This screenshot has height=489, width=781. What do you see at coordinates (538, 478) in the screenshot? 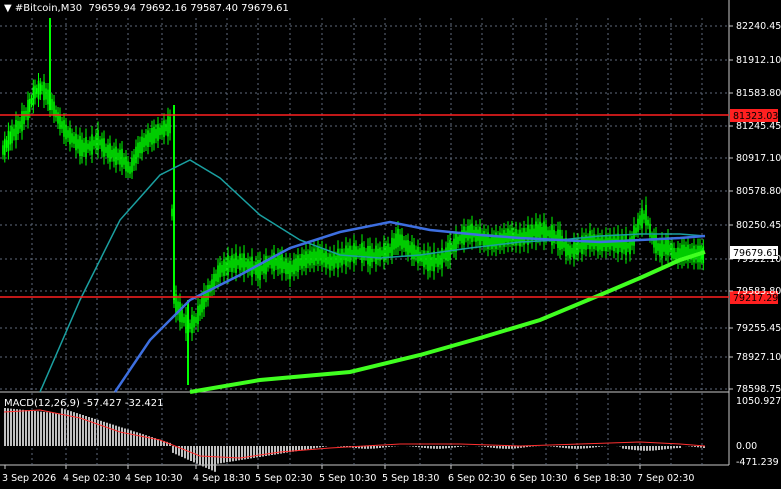
I see `time-tick-label: 6 Sep 10:30` at bounding box center [538, 478].